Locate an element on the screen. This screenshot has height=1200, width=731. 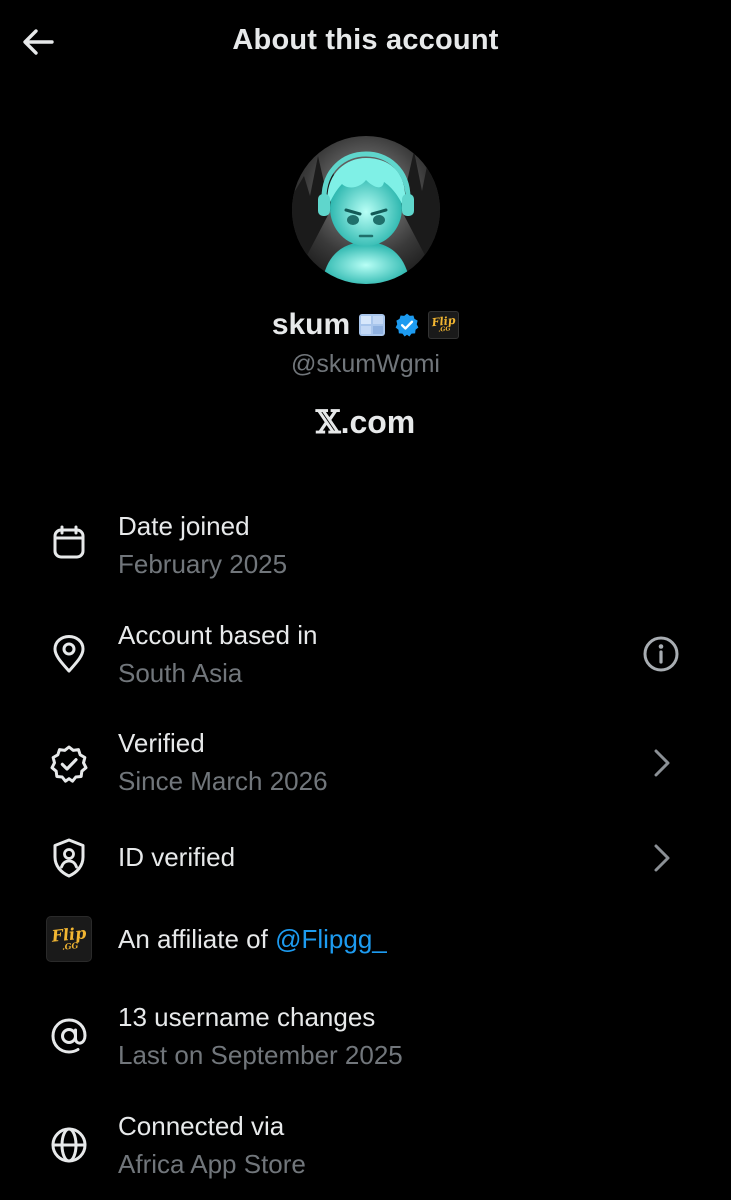
row-title: Verified is located at coordinates (161, 743).